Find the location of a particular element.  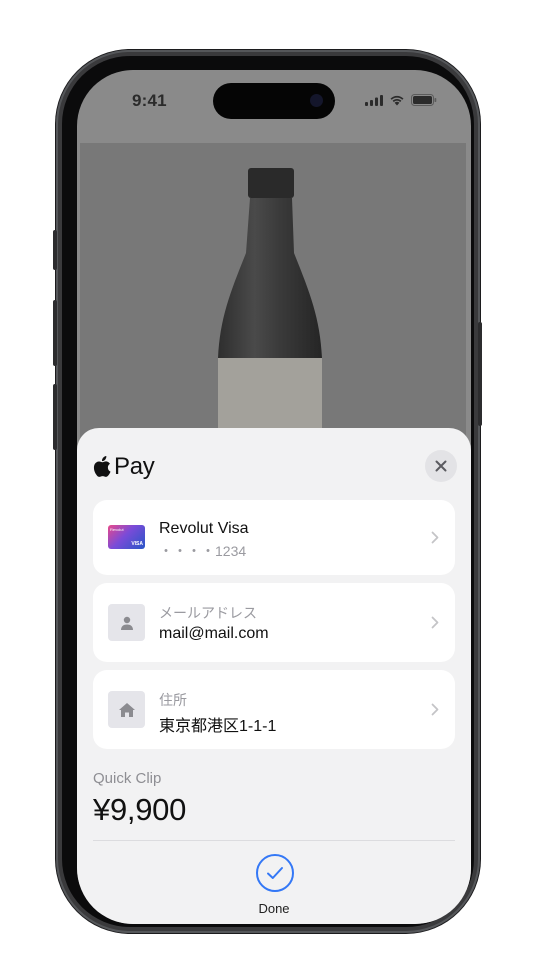

checkmark-icon is located at coordinates (275, 873).